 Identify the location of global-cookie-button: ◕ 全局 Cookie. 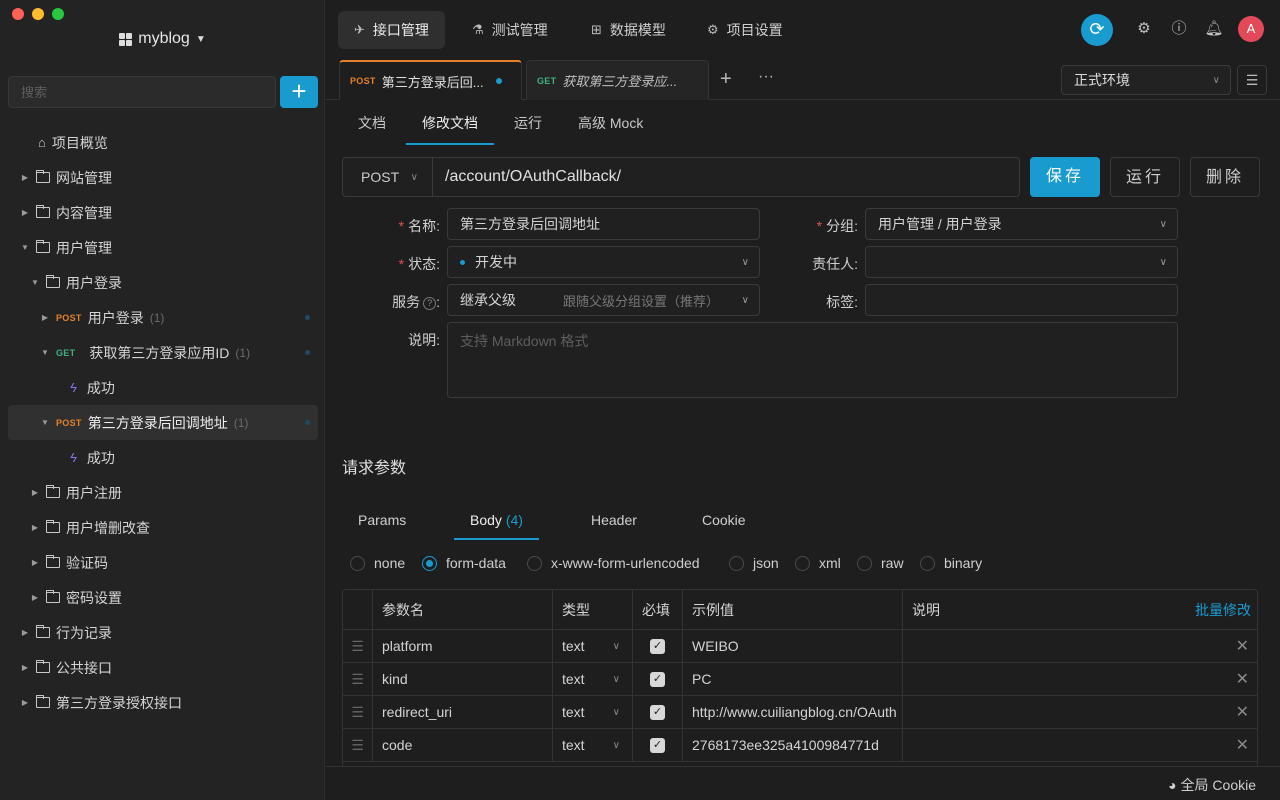
(1212, 785).